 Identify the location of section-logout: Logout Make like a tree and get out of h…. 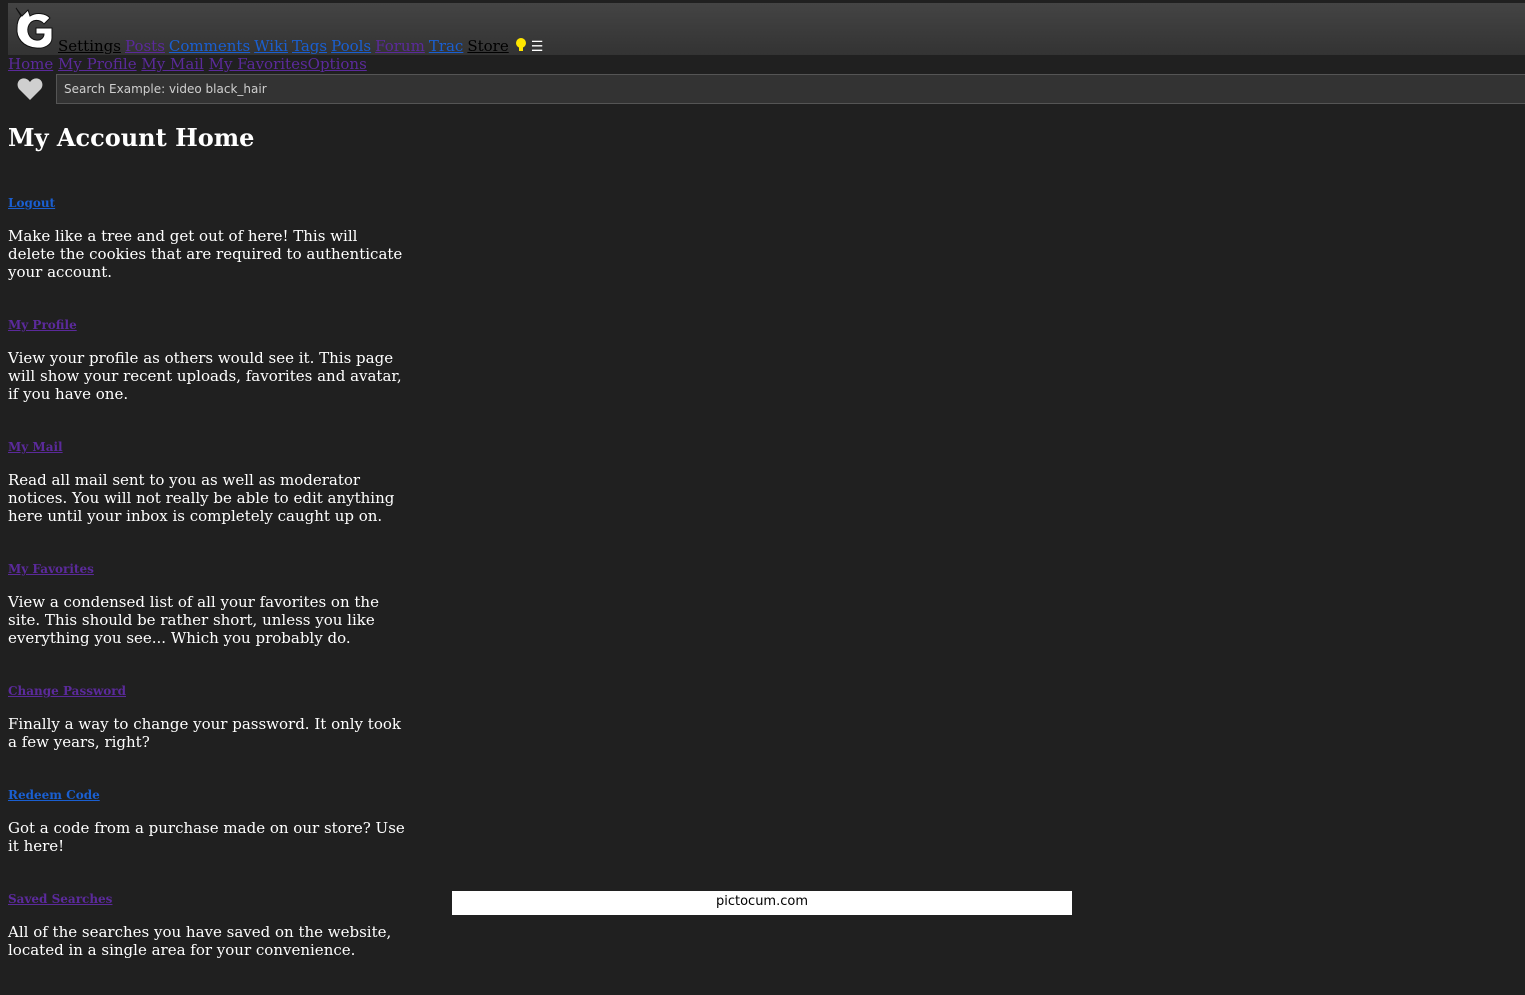
(208, 238).